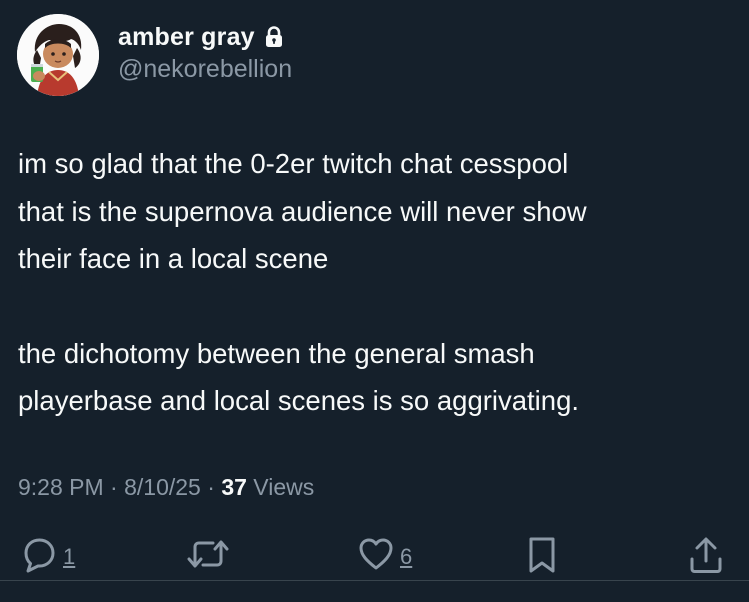 The width and height of the screenshot is (749, 602). Describe the element at coordinates (274, 37) in the screenshot. I see `lock-icon` at that location.